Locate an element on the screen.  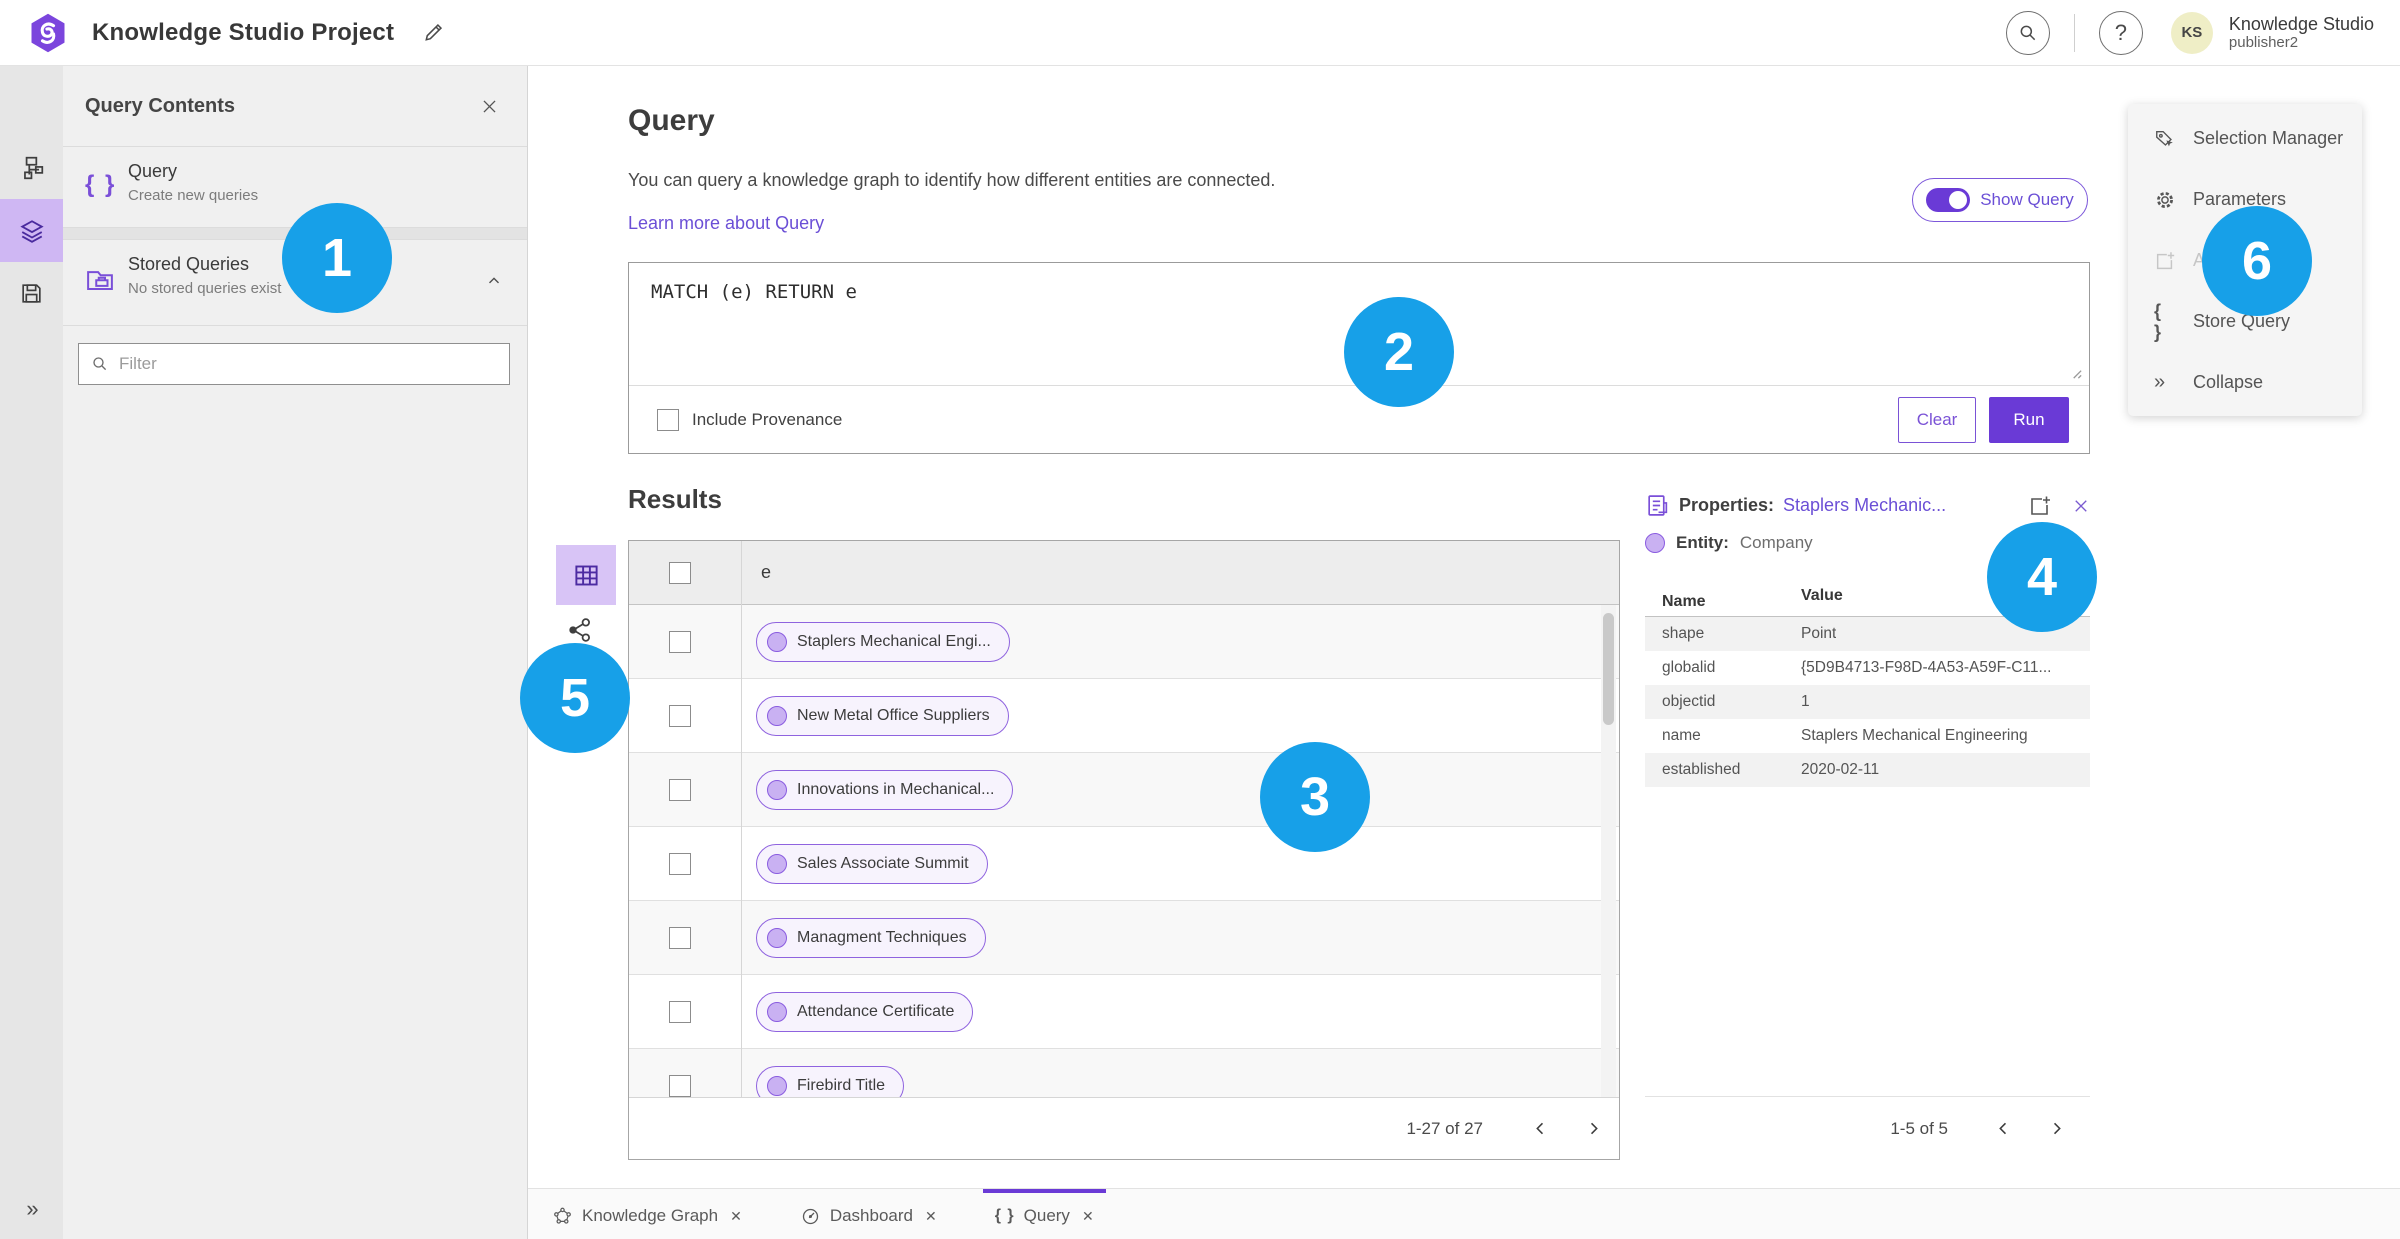
entity-pill: Managment Techniques is located at coordinates (871, 938).